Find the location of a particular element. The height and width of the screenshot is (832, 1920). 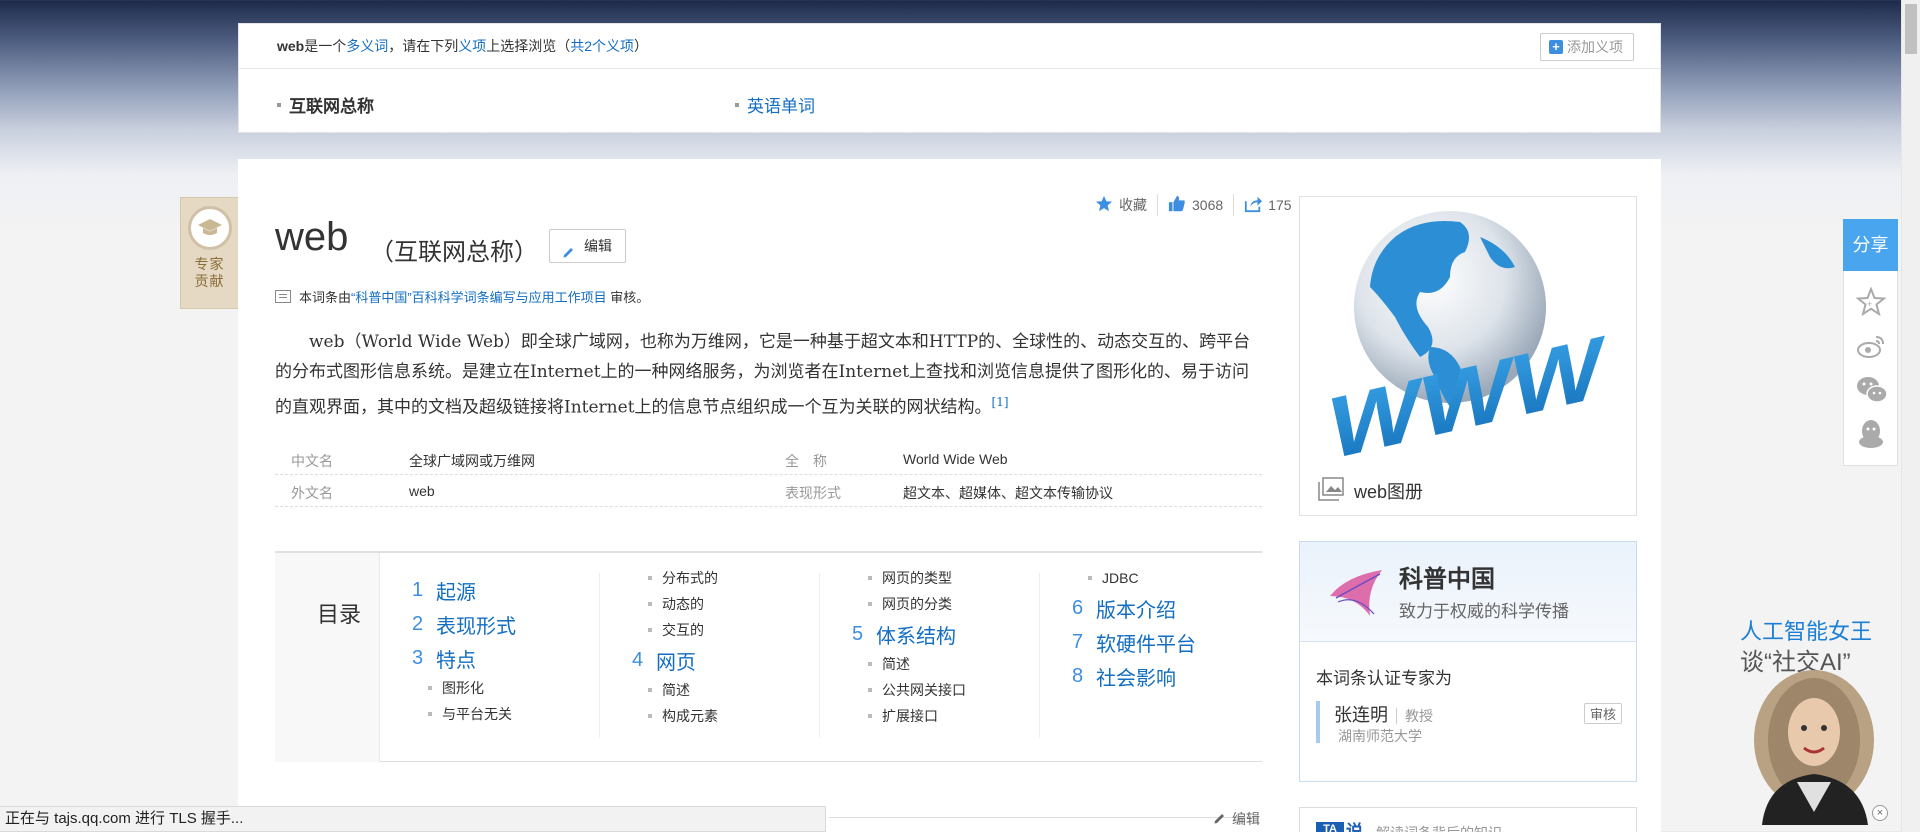

share-arrow-icon is located at coordinates (1253, 205).